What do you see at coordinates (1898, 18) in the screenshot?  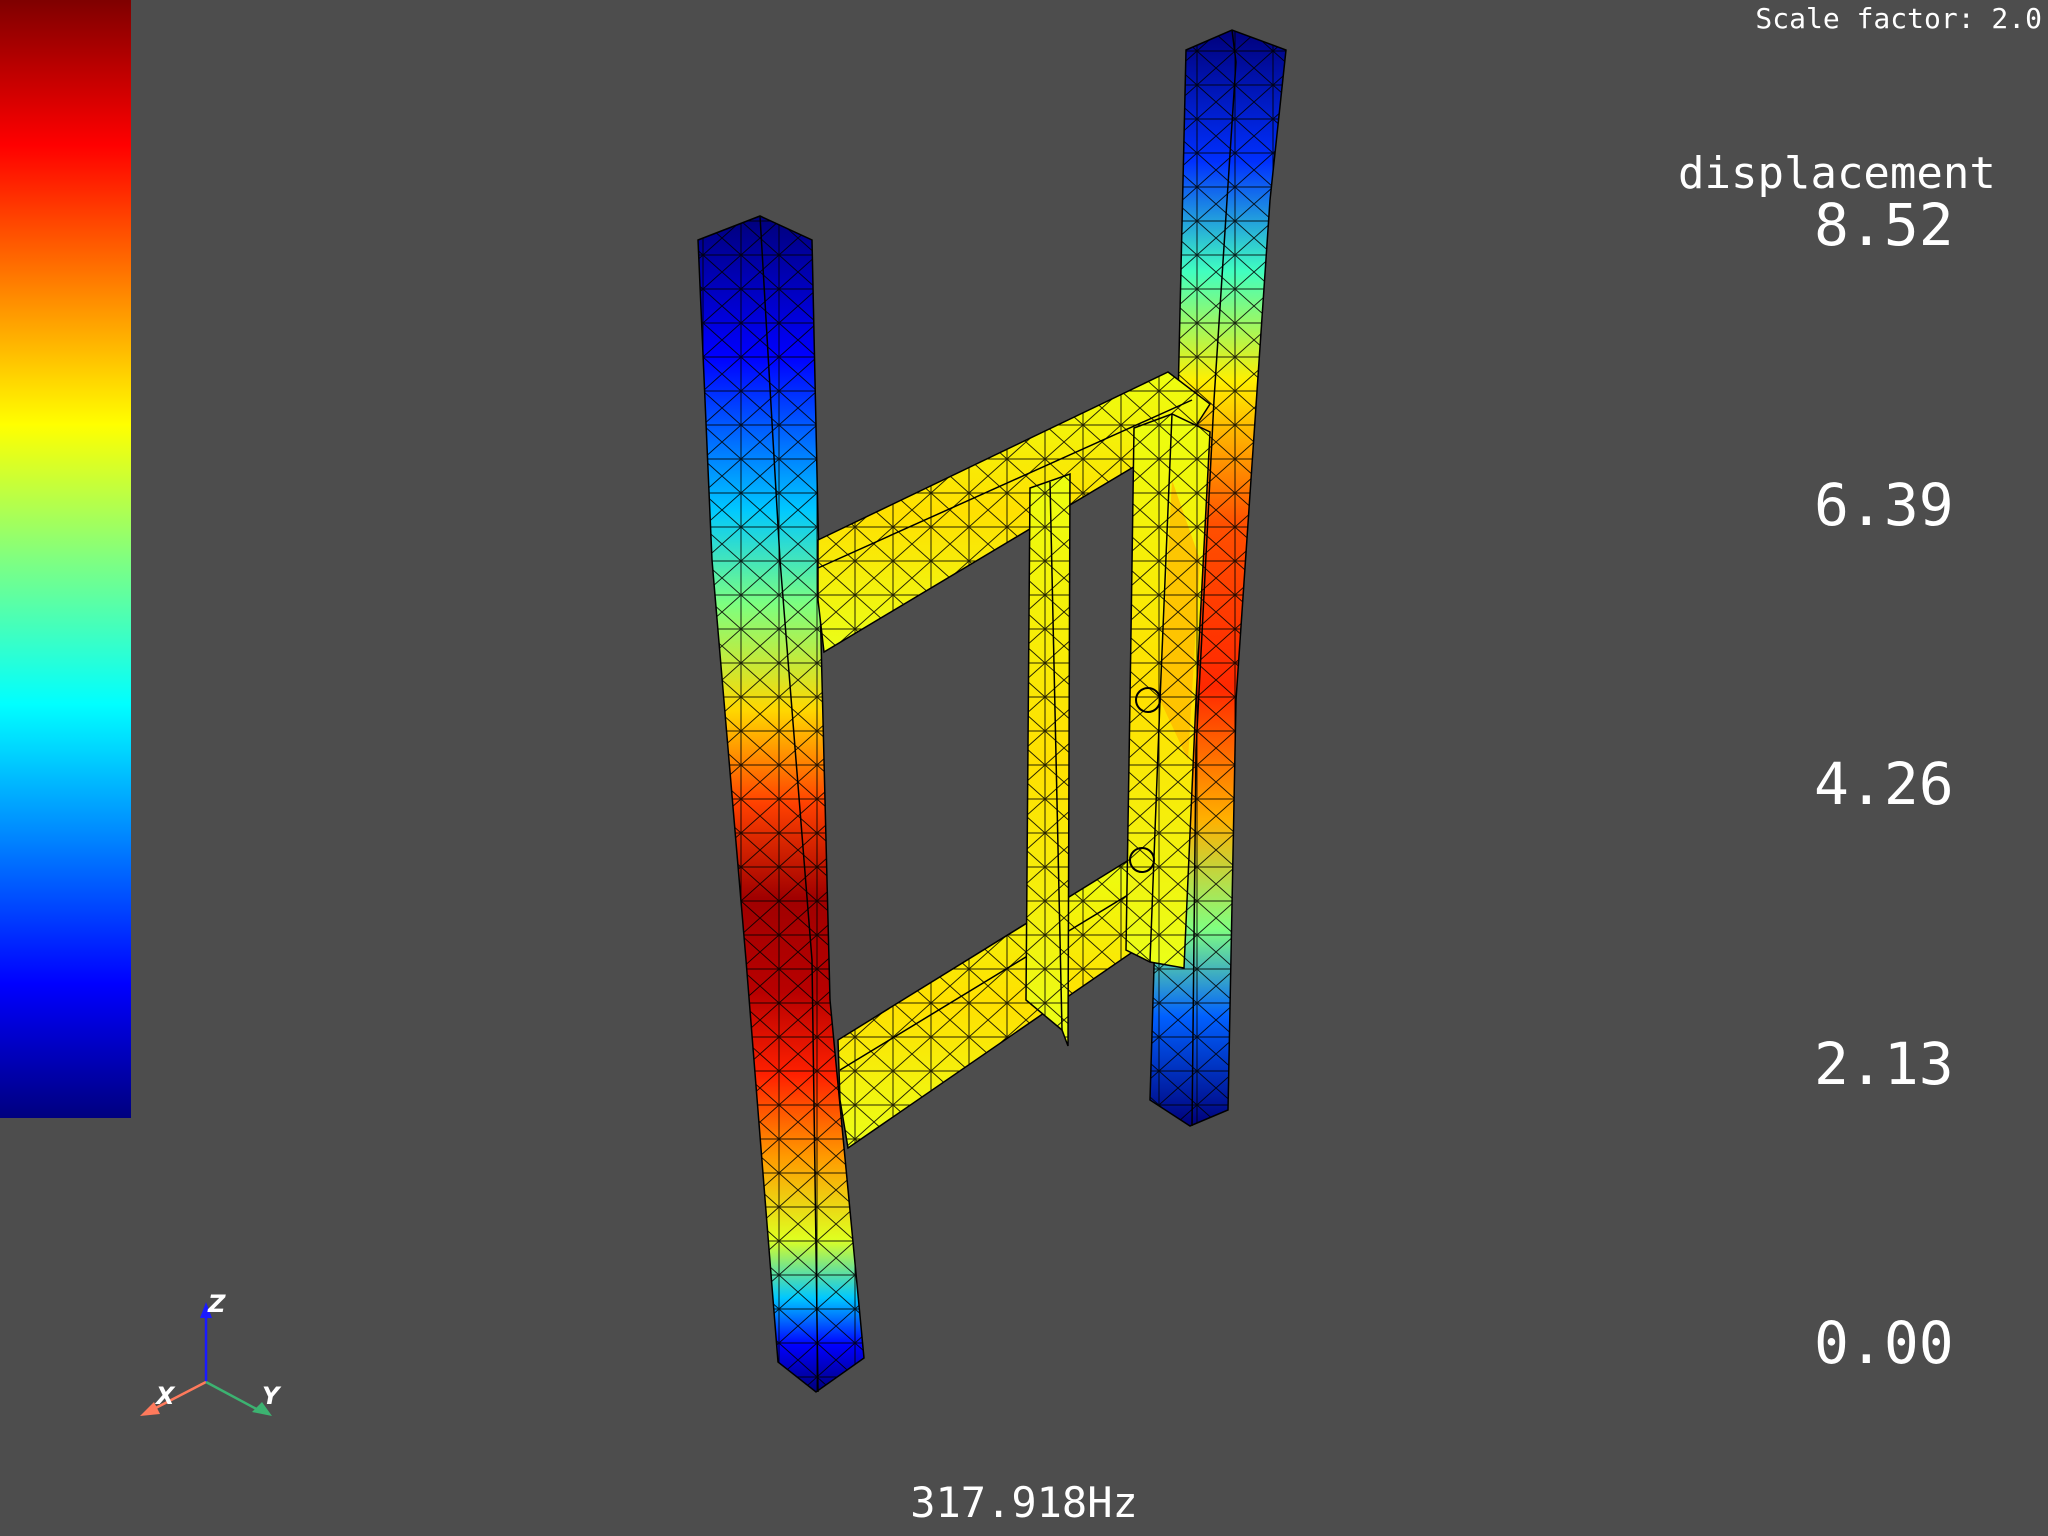 I see `scale-factor-label: Scale factor: 2.0` at bounding box center [1898, 18].